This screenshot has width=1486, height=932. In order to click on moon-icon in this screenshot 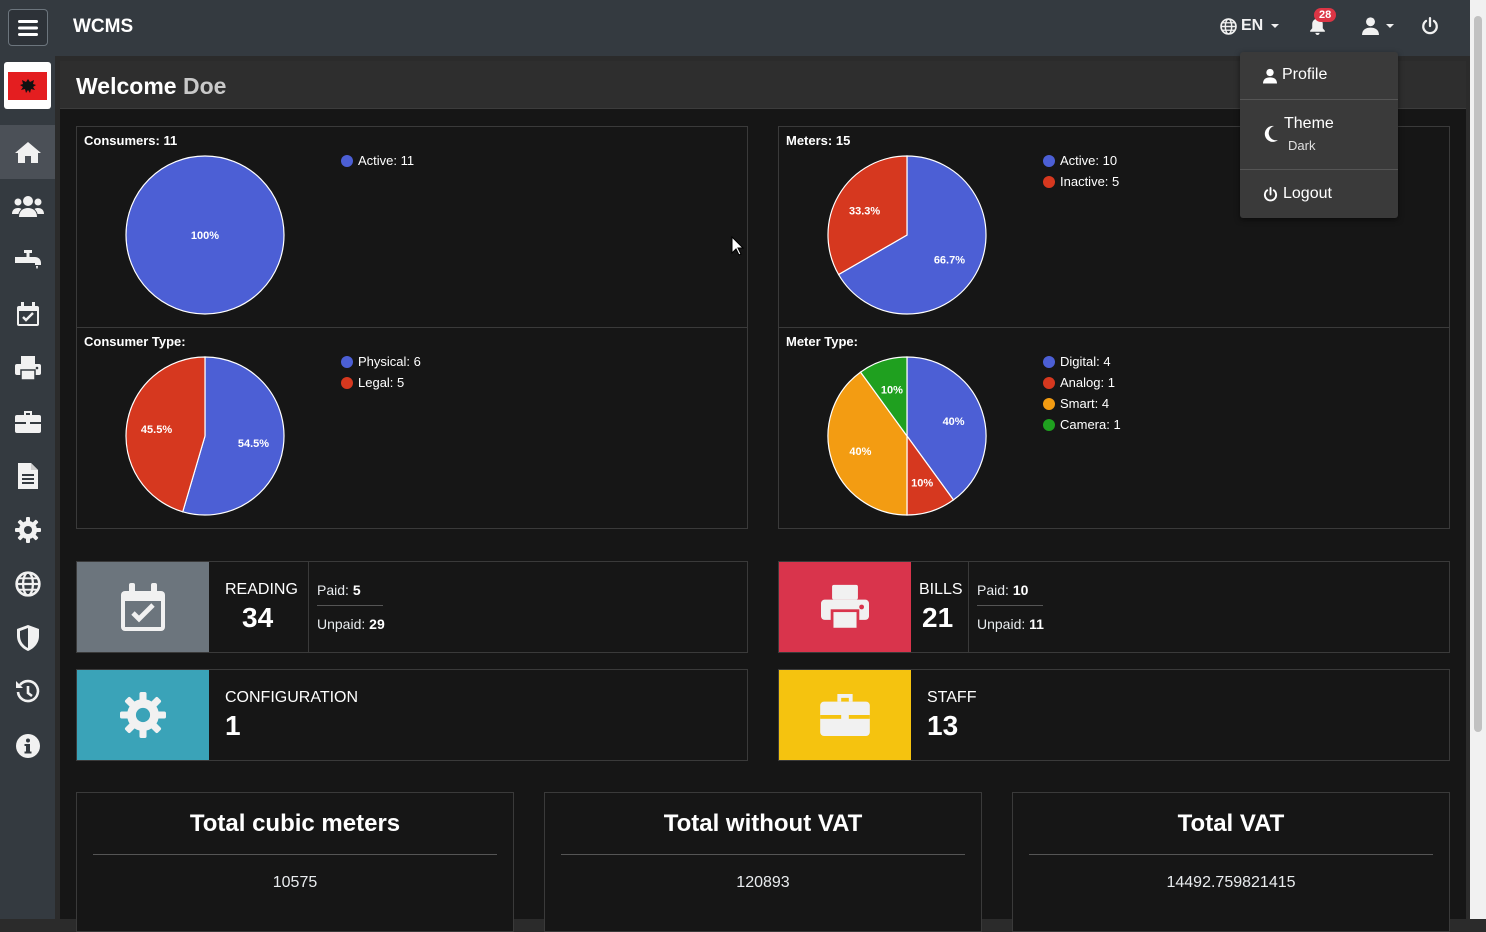, I will do `click(1271, 133)`.